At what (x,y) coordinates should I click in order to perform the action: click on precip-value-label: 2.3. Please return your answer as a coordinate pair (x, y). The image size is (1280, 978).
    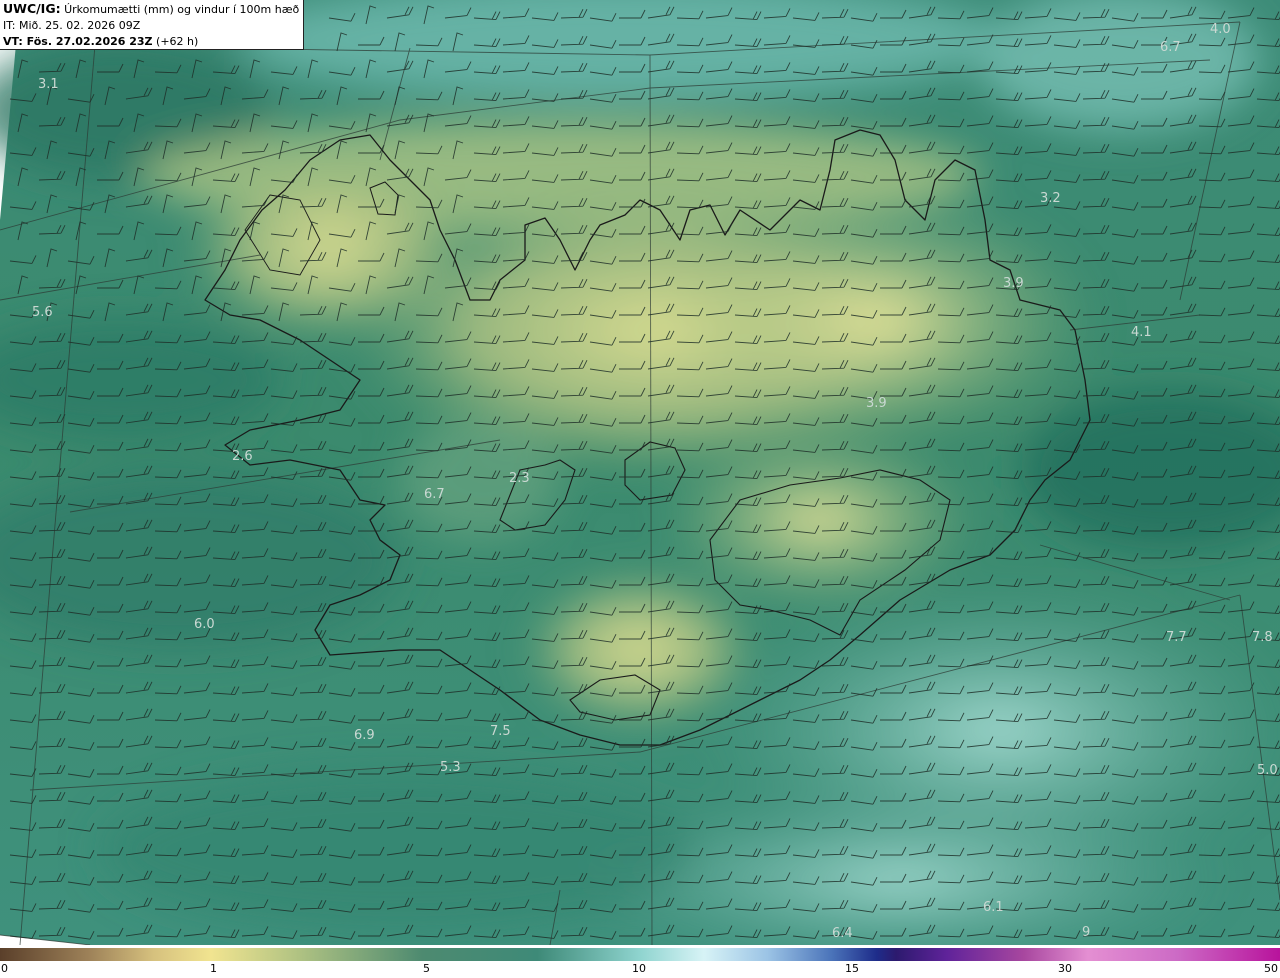
    Looking at the image, I should click on (519, 478).